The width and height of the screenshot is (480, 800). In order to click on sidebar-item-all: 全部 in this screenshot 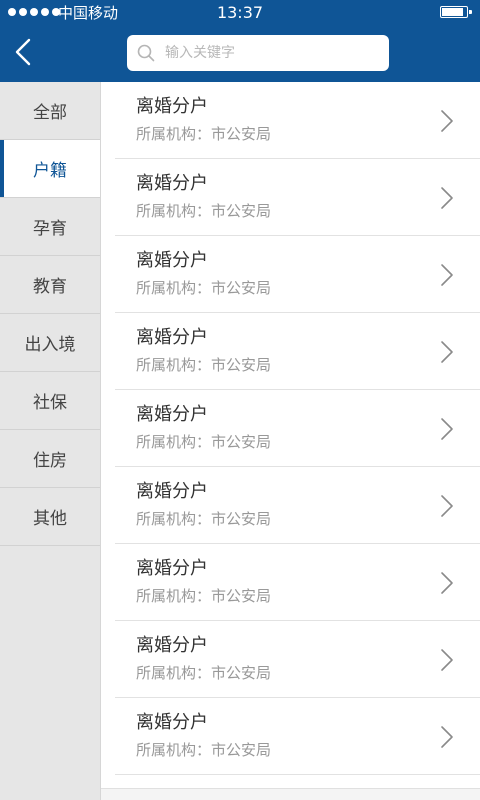, I will do `click(50, 111)`.